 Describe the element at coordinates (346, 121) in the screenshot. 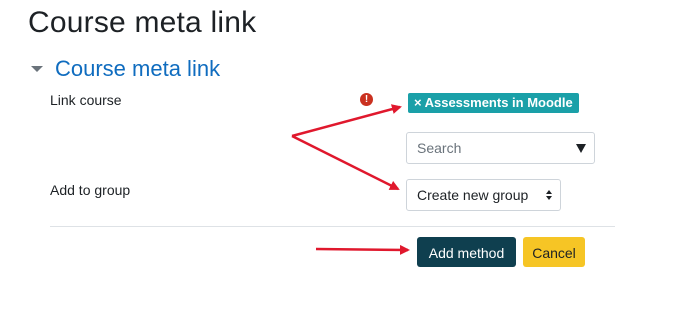

I see `annotation-arrow-to-tag` at that location.